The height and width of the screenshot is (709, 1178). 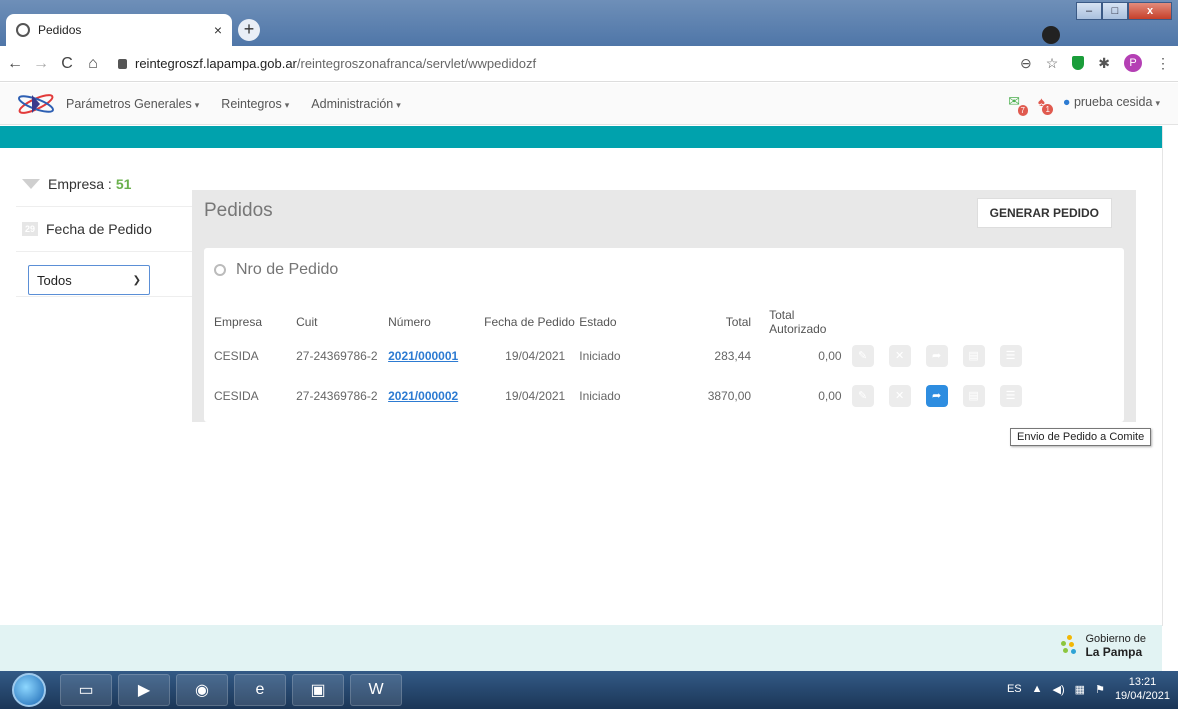 What do you see at coordinates (423, 356) in the screenshot?
I see `pedido-link: 2021/000001` at bounding box center [423, 356].